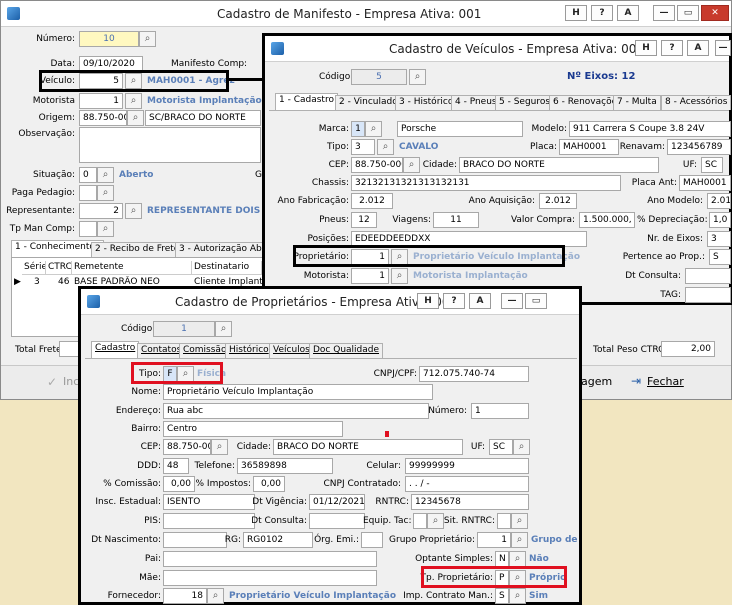 This screenshot has width=732, height=605. What do you see at coordinates (105, 175) in the screenshot?
I see `situacao-search-icon: ⌕` at bounding box center [105, 175].